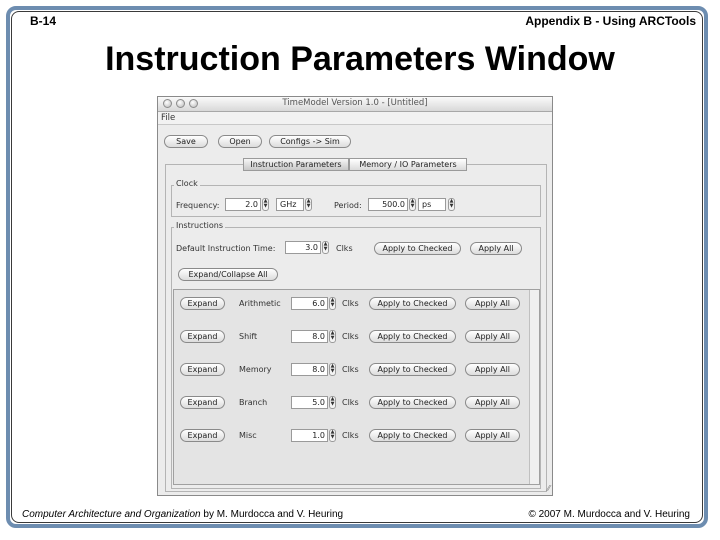  Describe the element at coordinates (260, 303) in the screenshot. I see `instruction-name: Arithmetic` at that location.